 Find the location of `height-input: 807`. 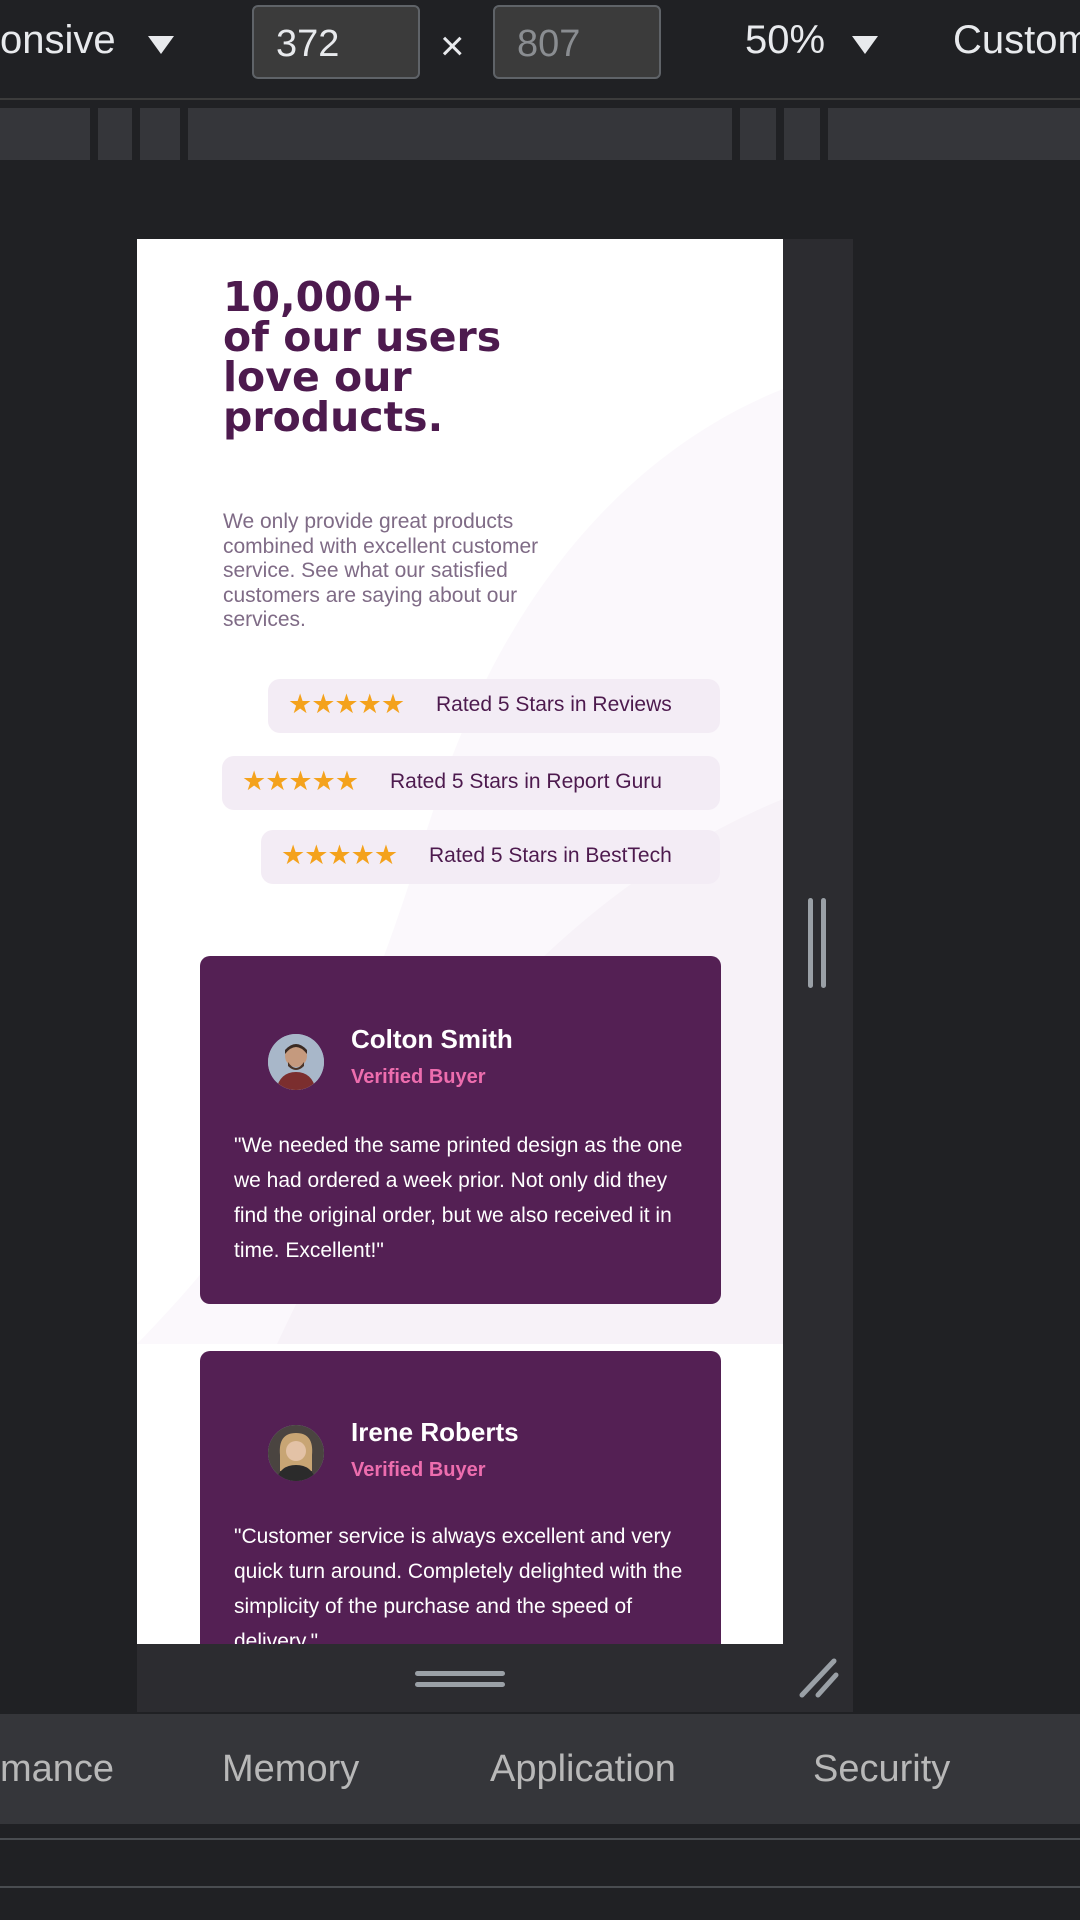

height-input: 807 is located at coordinates (577, 42).